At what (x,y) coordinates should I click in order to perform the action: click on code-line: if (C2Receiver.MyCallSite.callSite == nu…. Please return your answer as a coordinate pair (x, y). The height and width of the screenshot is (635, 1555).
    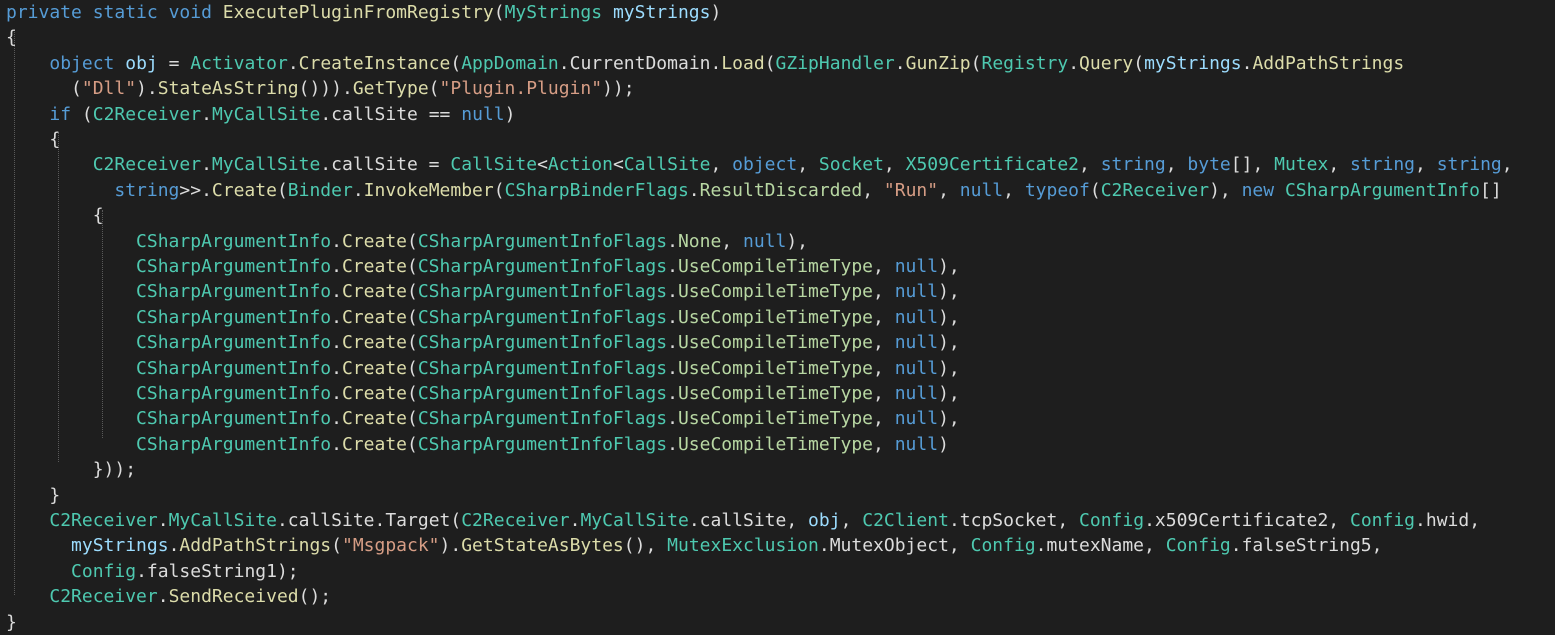
    Looking at the image, I should click on (260, 114).